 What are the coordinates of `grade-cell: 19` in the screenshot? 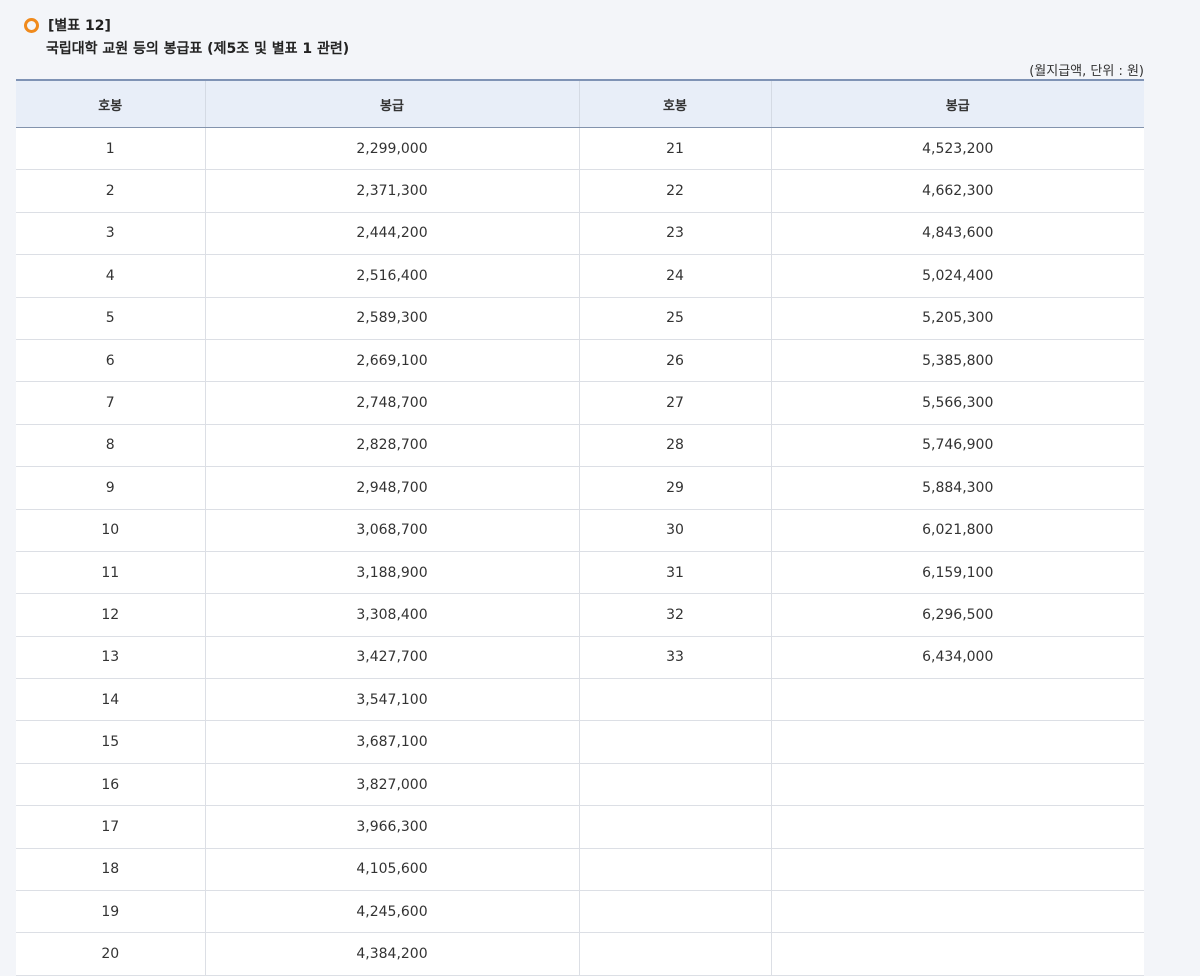 It's located at (110, 912).